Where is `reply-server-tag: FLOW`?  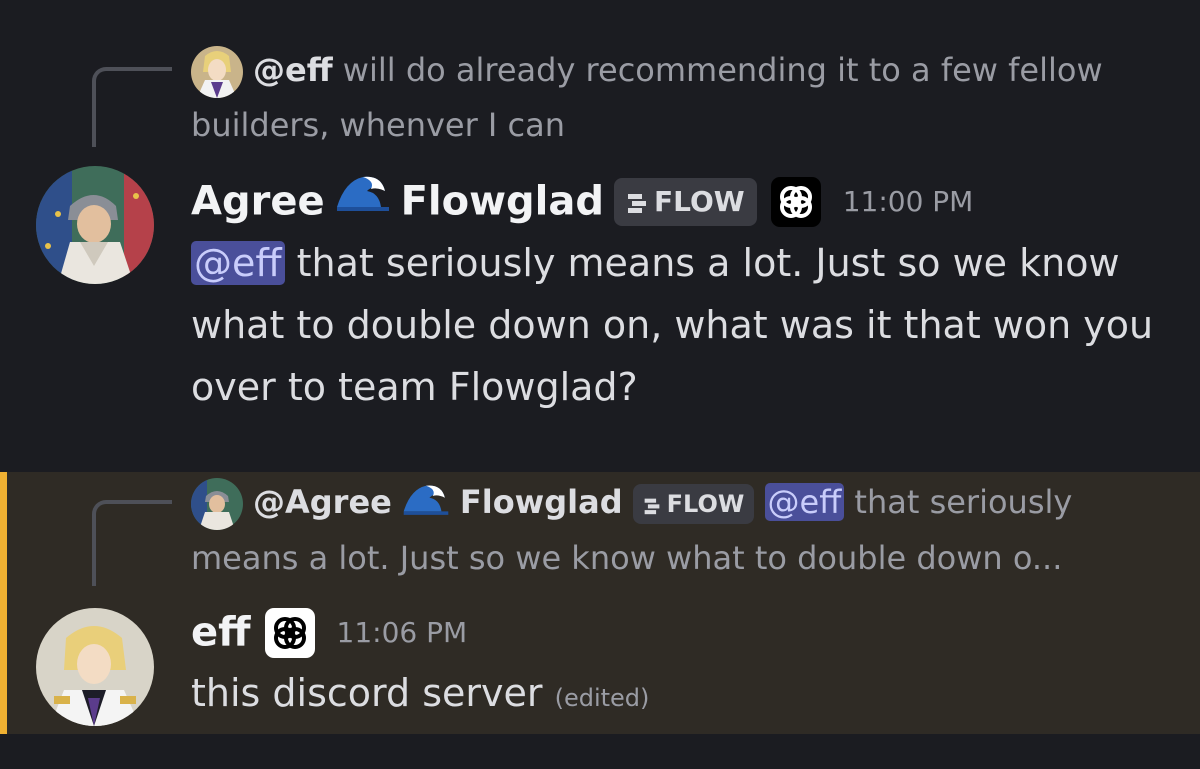 reply-server-tag: FLOW is located at coordinates (693, 504).